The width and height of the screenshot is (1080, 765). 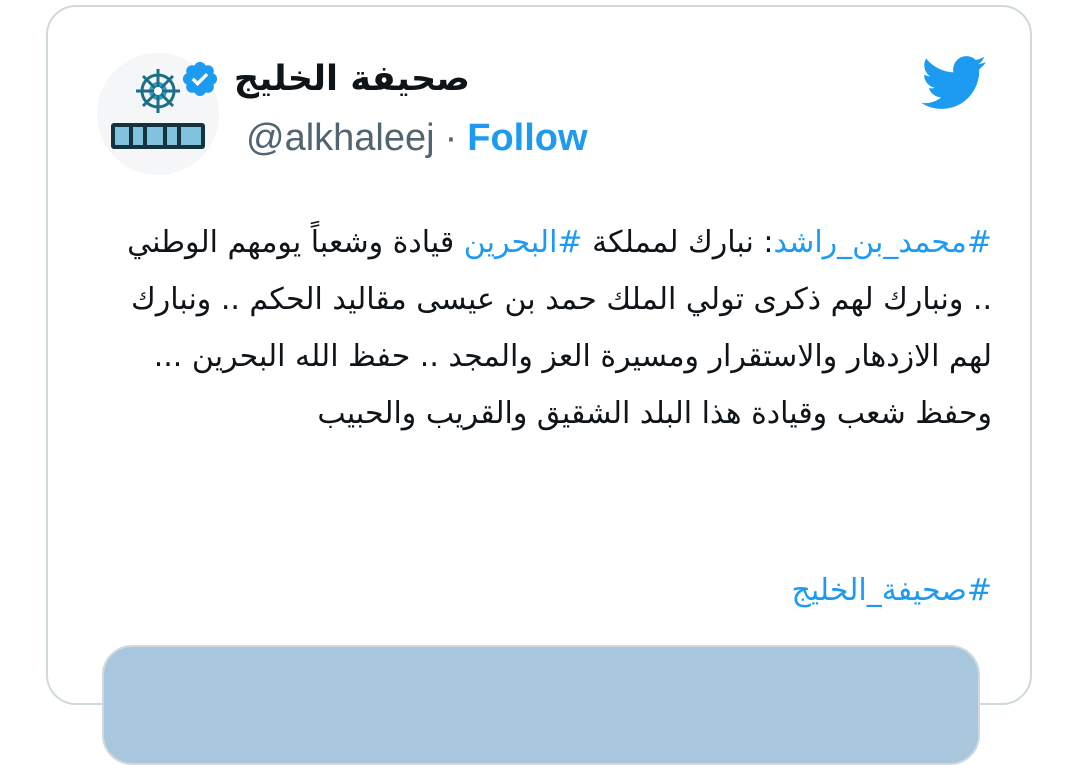 What do you see at coordinates (882, 242) in the screenshot?
I see `hashtag-mohammed-bin-rashid: #محمد_بن_راشد` at bounding box center [882, 242].